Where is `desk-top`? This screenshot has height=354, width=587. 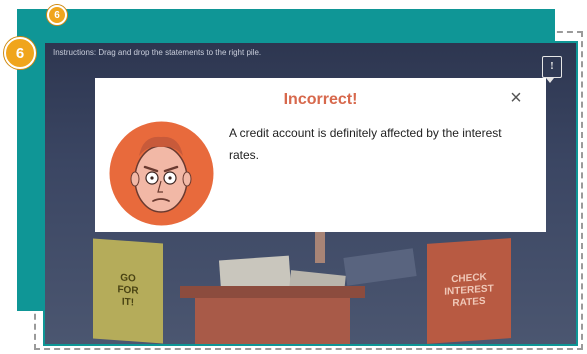
desk-top is located at coordinates (272, 292).